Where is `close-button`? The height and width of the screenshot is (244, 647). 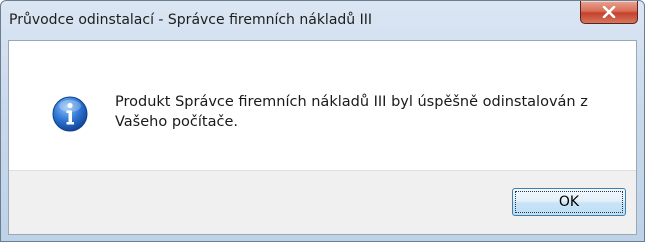
close-button is located at coordinates (609, 12).